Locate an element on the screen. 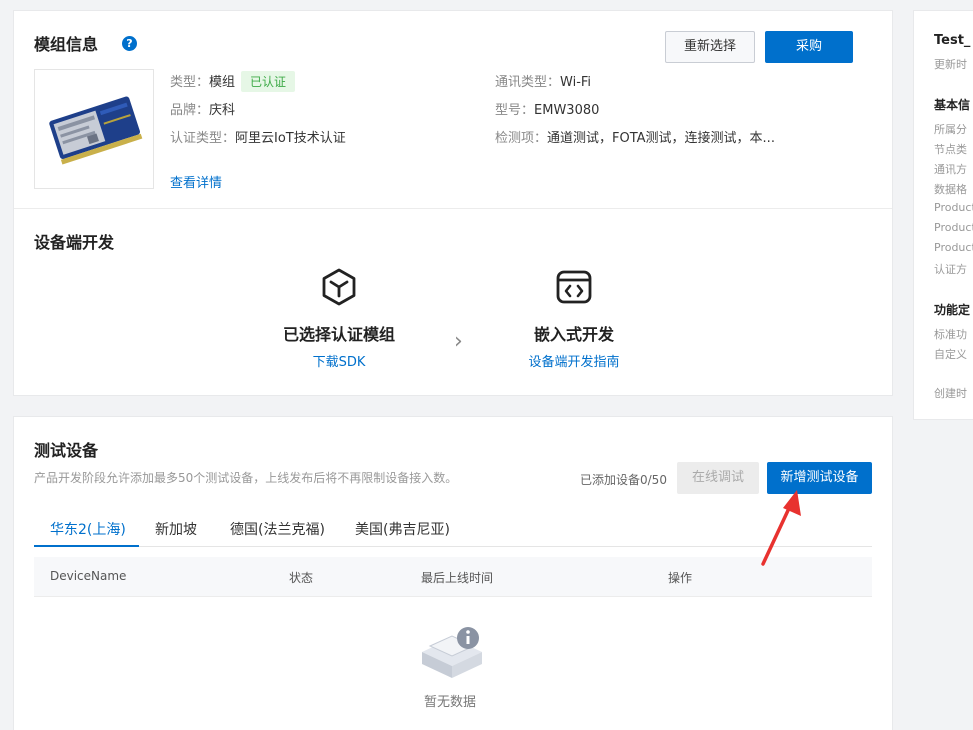 This screenshot has height=730, width=973. cube-icon is located at coordinates (339, 287).